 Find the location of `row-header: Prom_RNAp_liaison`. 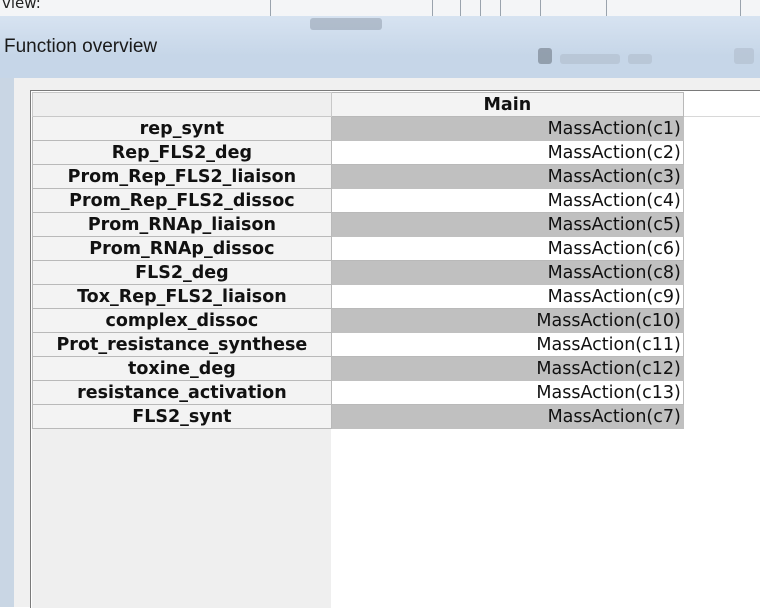

row-header: Prom_RNAp_liaison is located at coordinates (182, 225).